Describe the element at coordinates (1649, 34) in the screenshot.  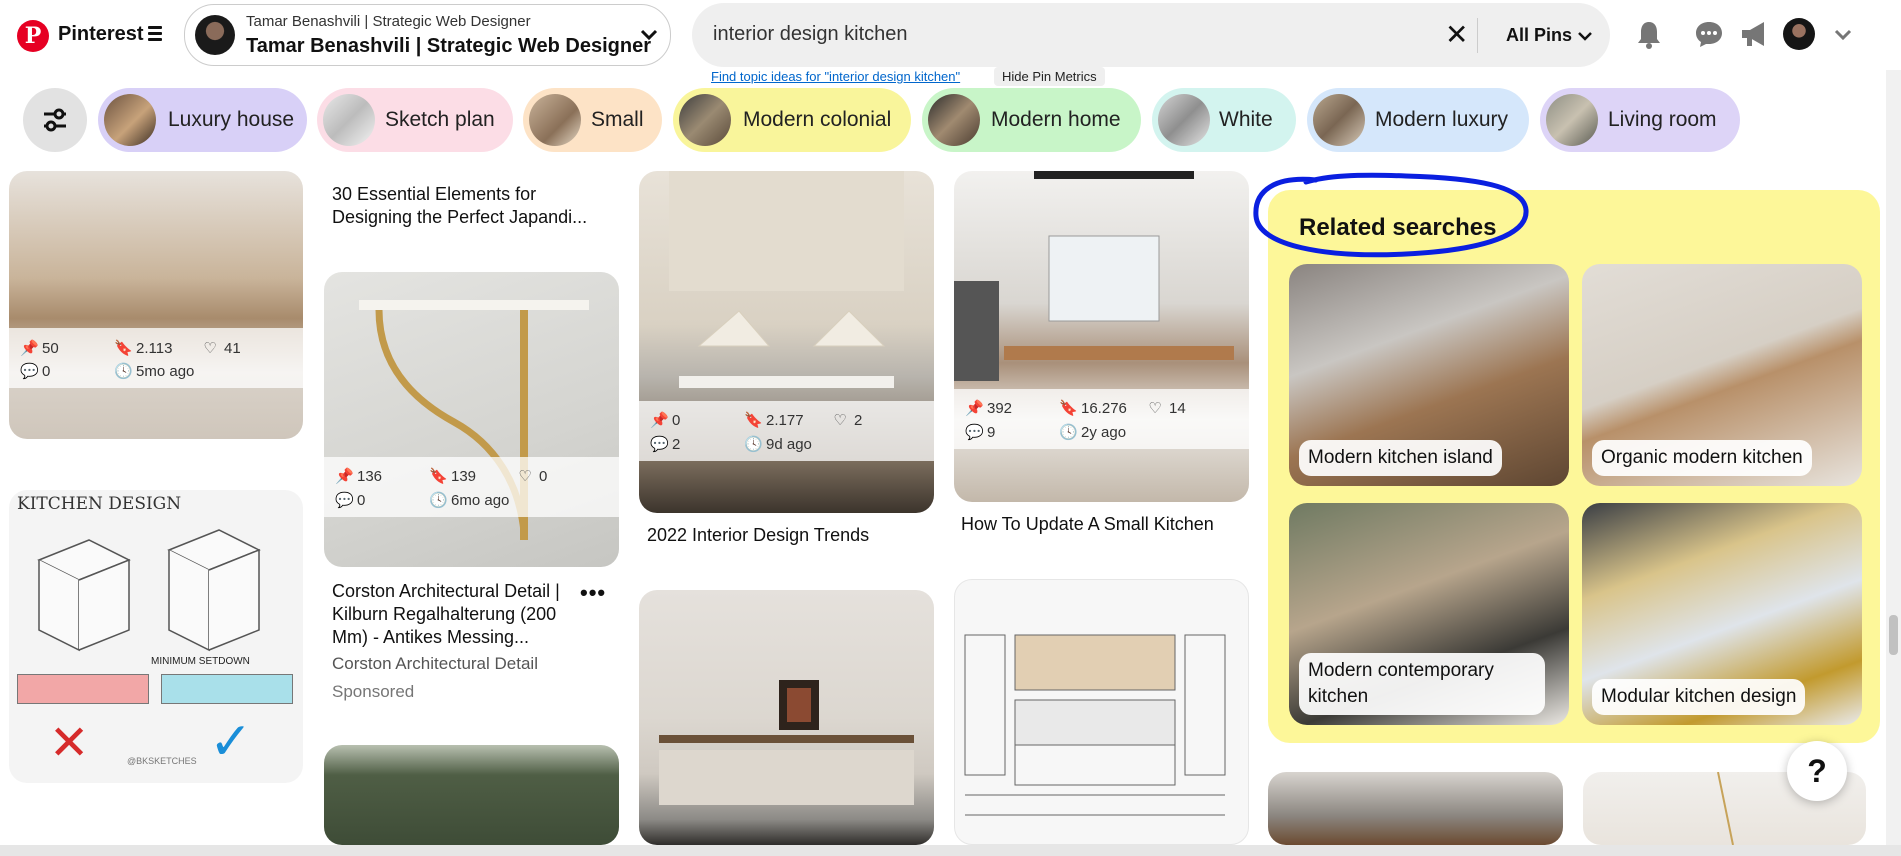
I see `notifications-bell-icon` at that location.